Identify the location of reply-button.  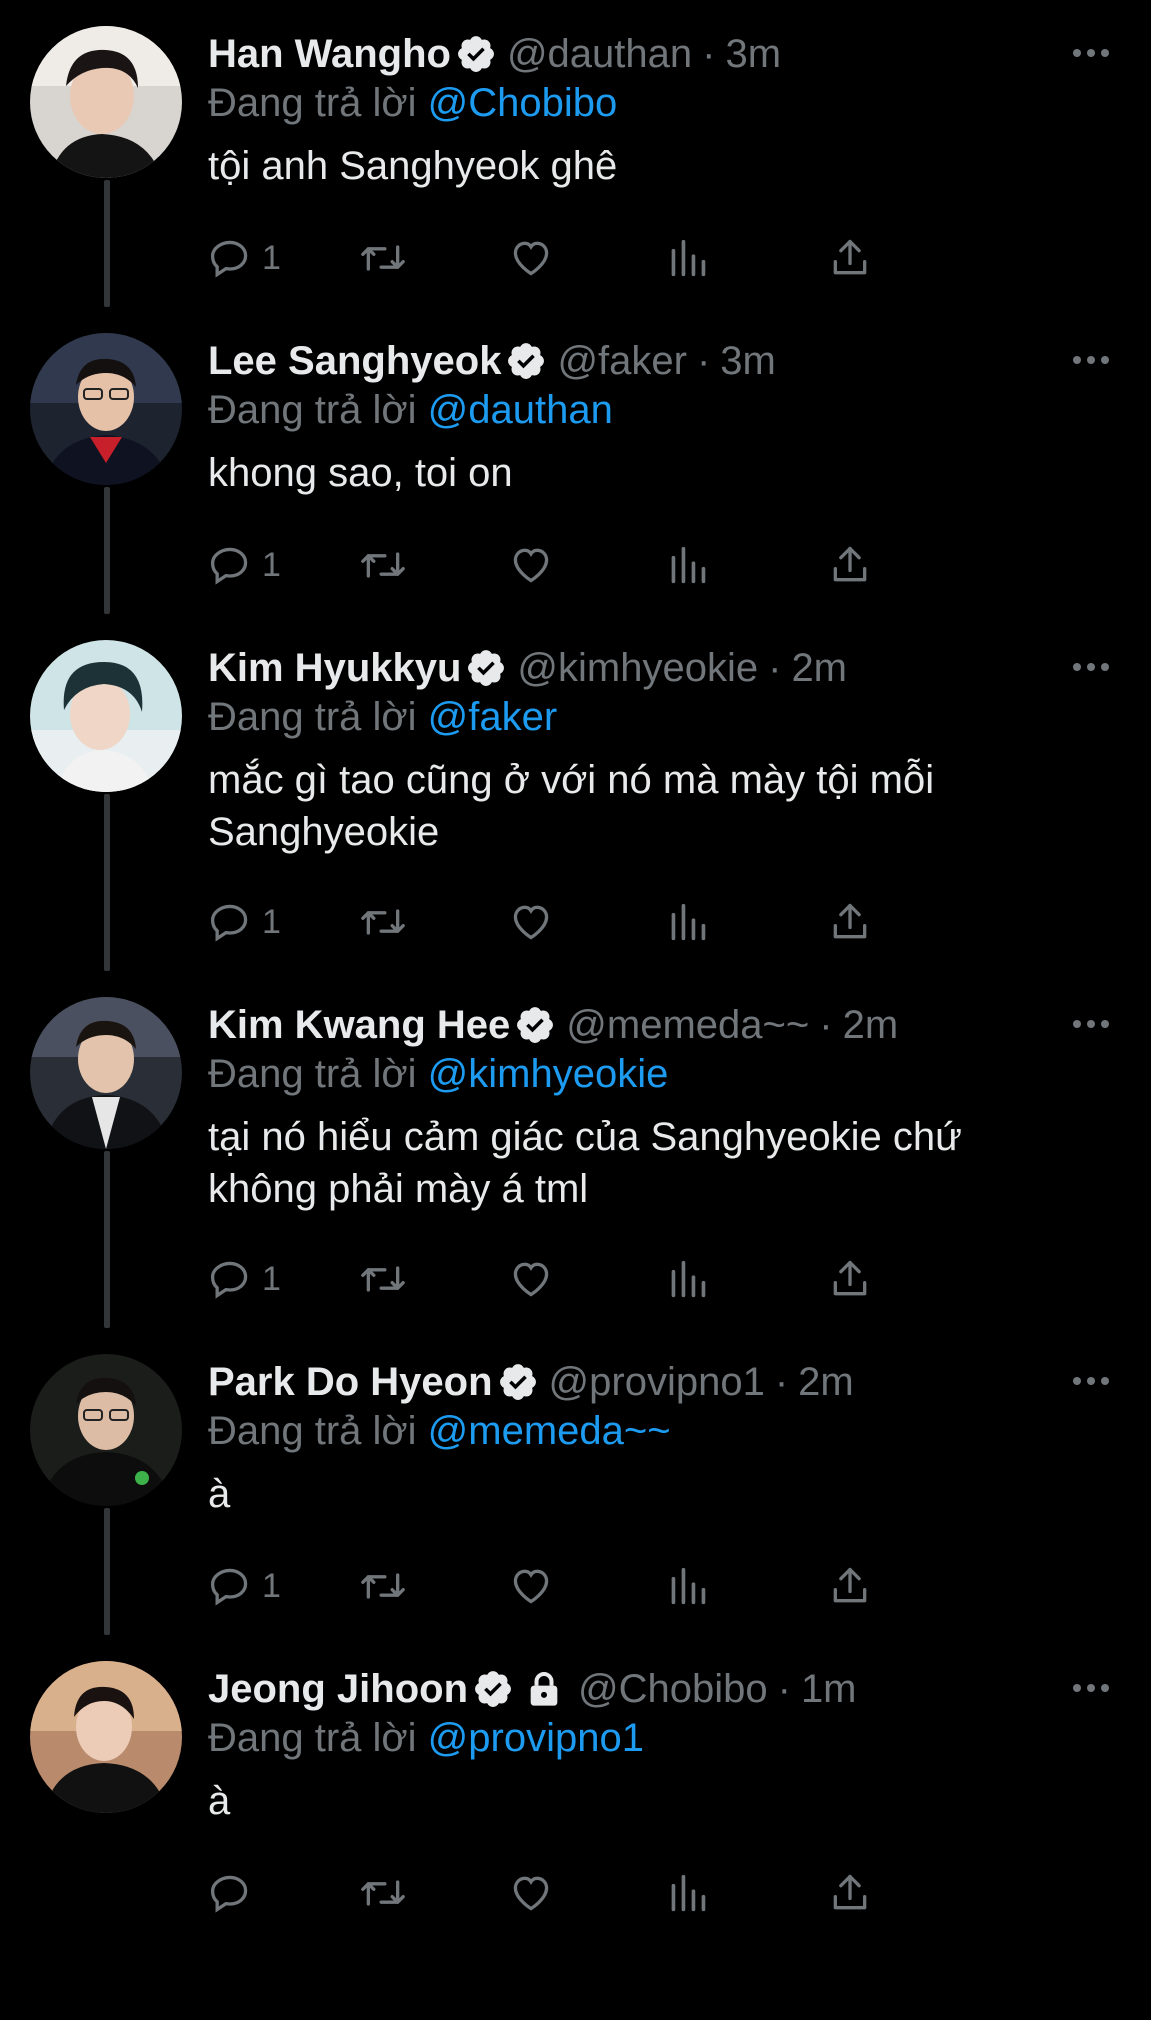
(235, 1893).